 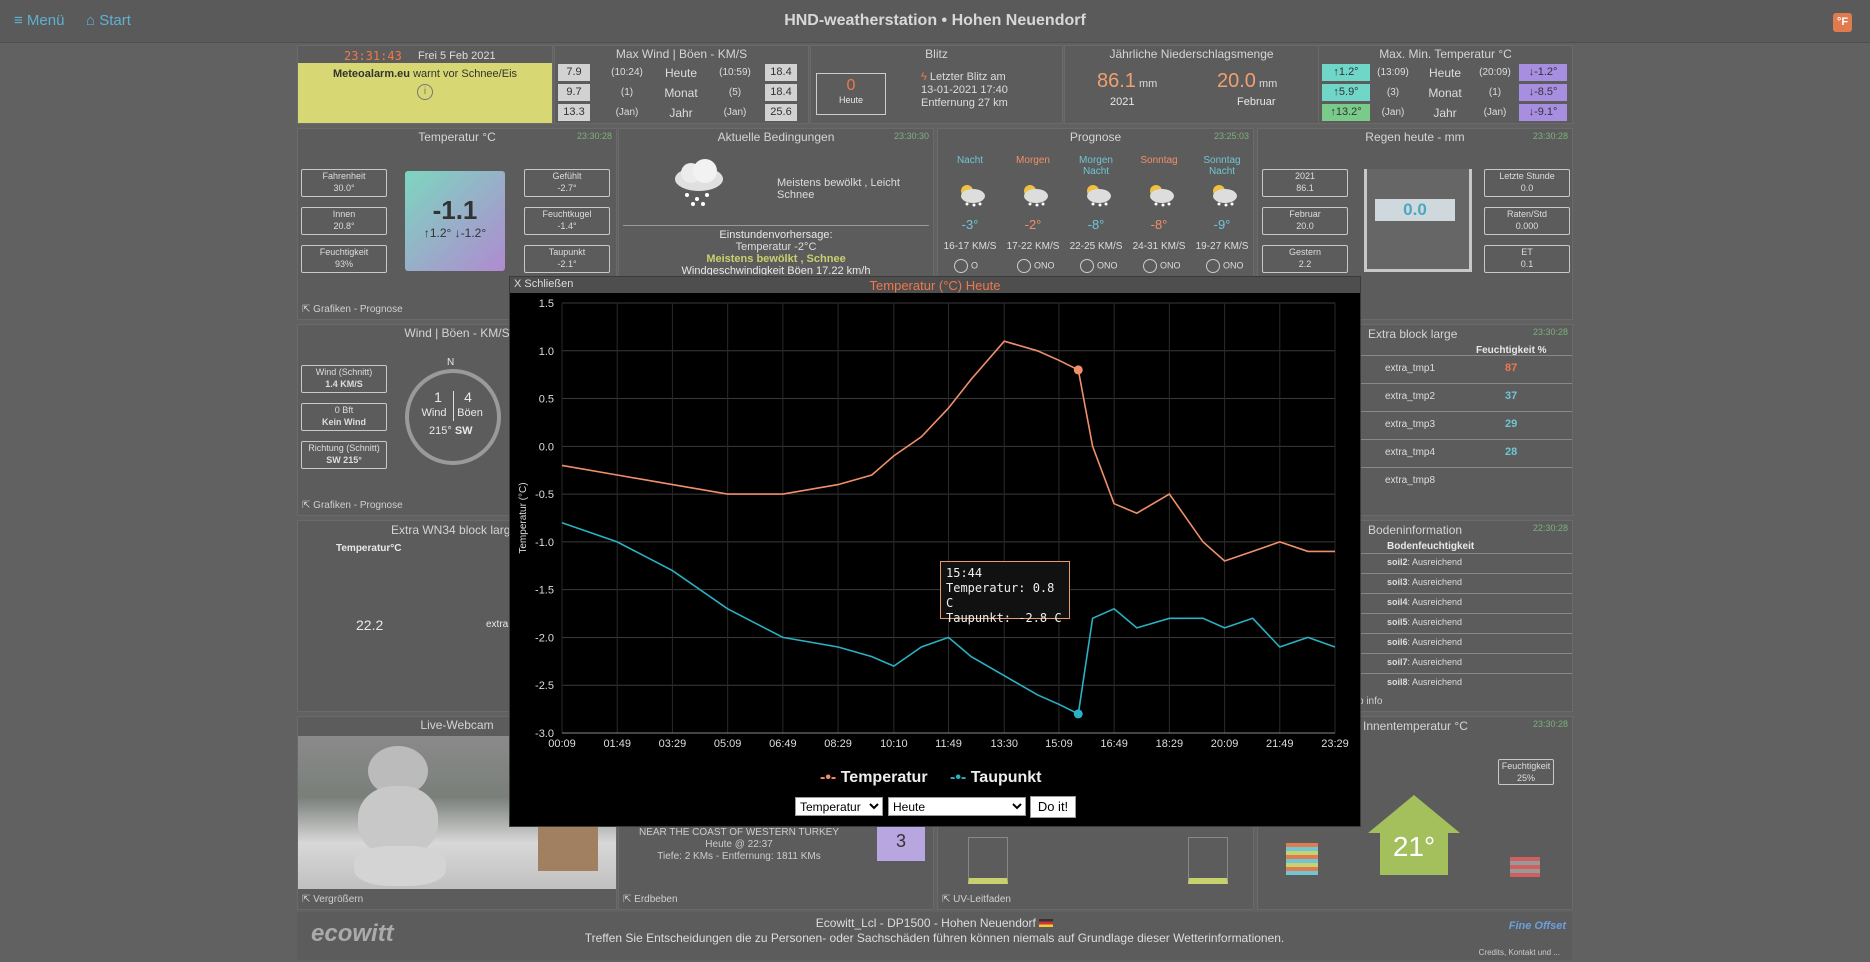 I want to click on warning-box: Meteoalarm.eu warnt vor Schnee/Eis i, so click(x=425, y=93).